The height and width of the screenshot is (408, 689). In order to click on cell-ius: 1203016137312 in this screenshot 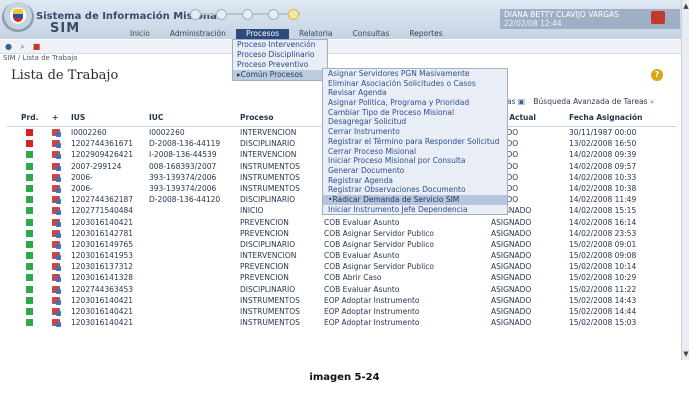, I will do `click(111, 266)`.